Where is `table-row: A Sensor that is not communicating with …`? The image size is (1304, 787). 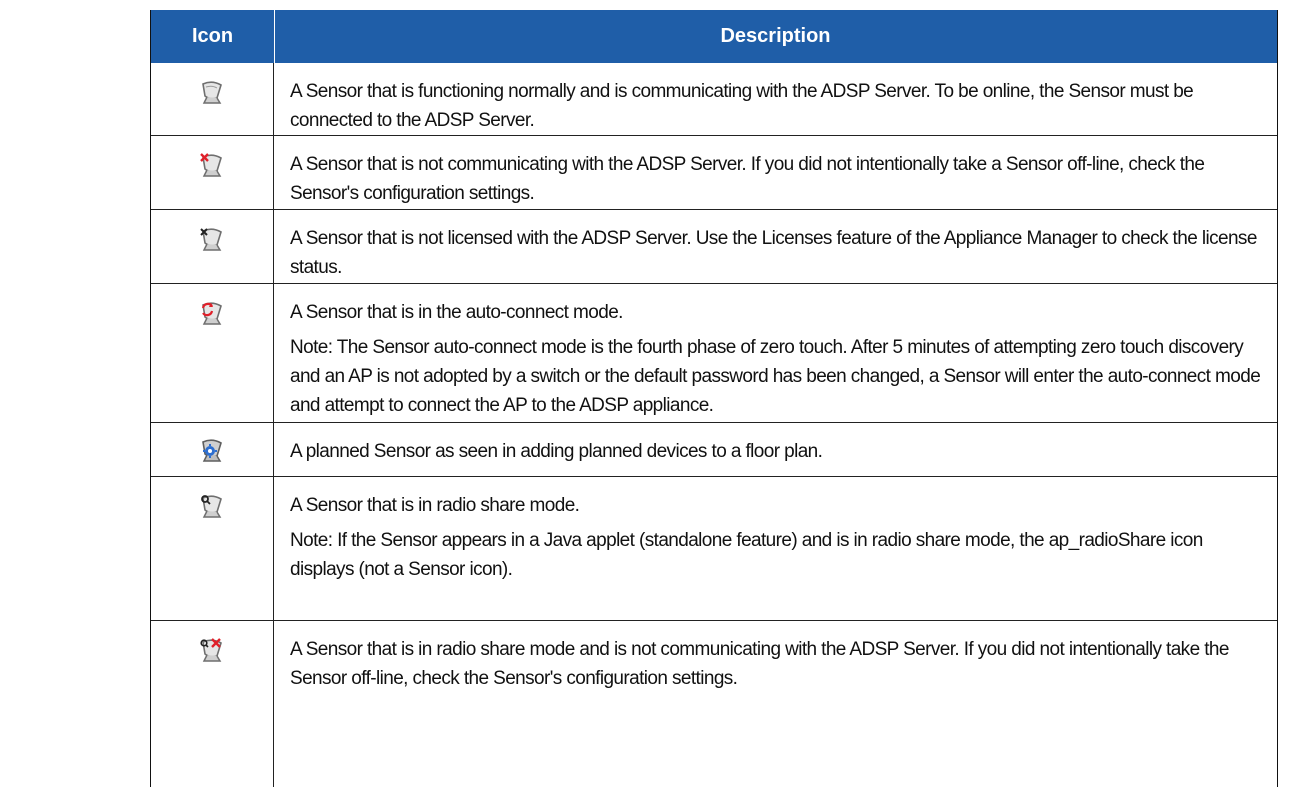
table-row: A Sensor that is not communicating with … is located at coordinates (714, 173).